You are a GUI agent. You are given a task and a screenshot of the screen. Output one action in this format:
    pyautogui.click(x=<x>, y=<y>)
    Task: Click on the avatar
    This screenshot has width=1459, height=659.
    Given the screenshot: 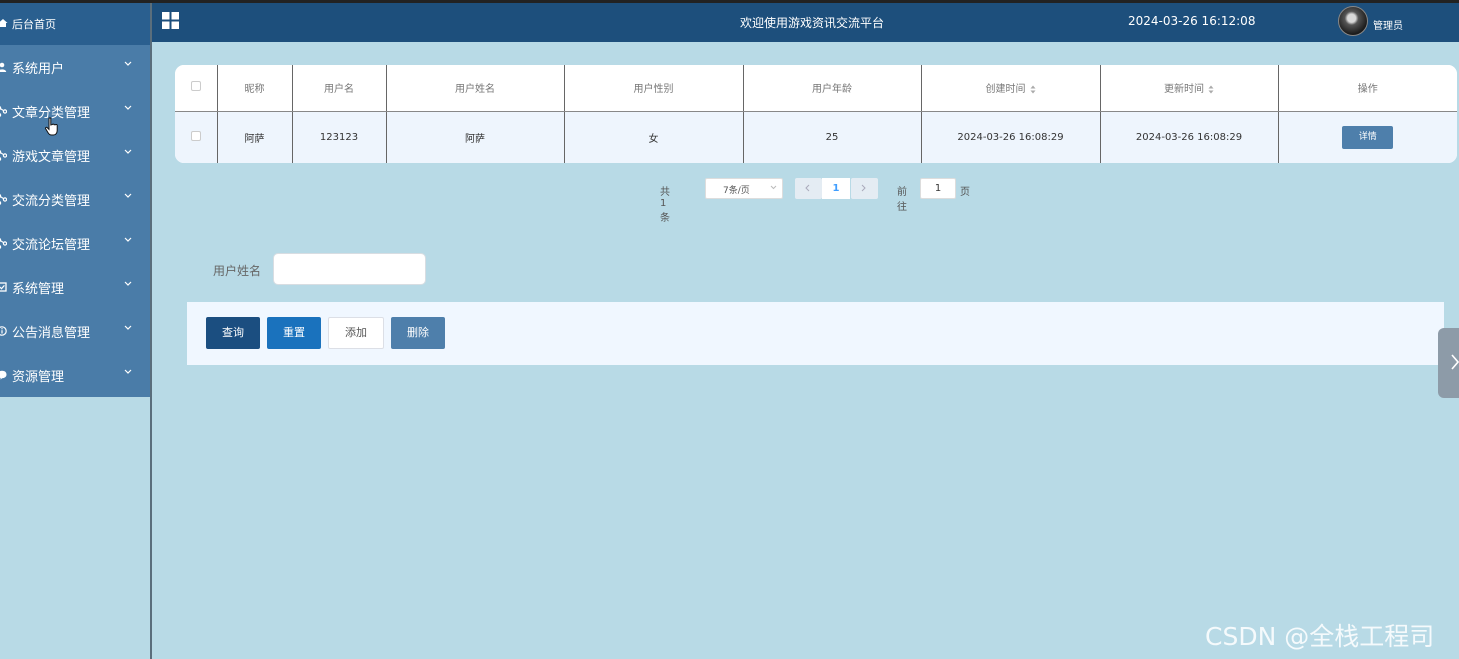 What is the action you would take?
    pyautogui.click(x=1353, y=21)
    